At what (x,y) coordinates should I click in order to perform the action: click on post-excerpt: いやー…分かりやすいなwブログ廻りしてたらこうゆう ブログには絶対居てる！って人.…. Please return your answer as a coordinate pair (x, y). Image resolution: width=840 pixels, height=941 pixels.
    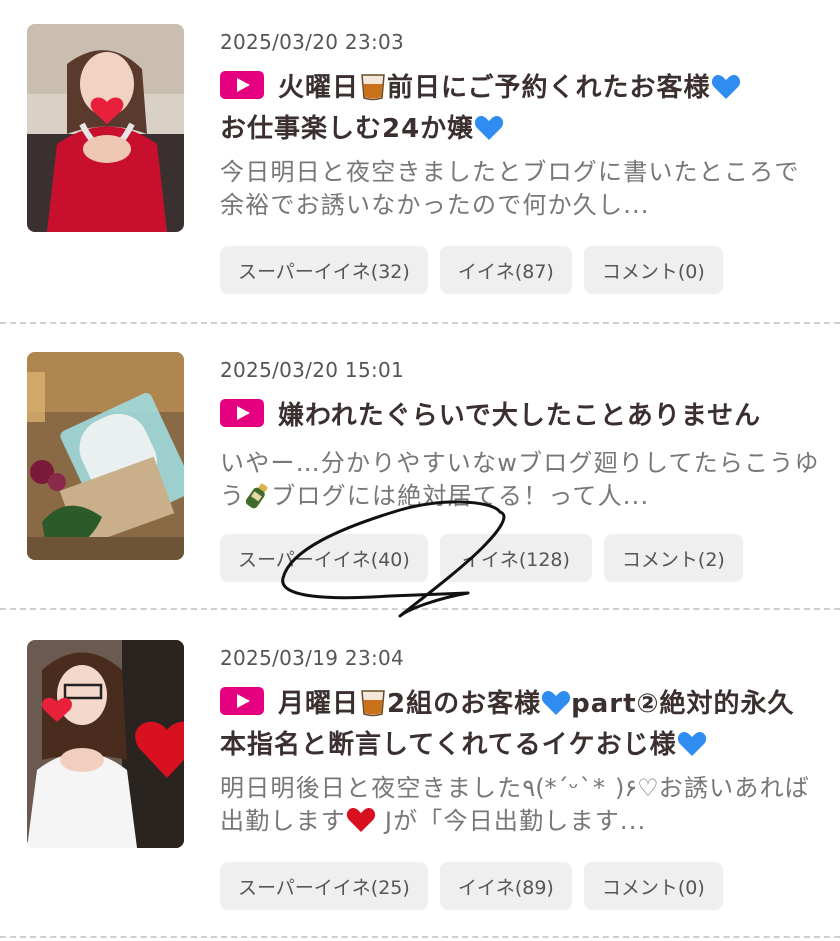
    Looking at the image, I should click on (520, 482).